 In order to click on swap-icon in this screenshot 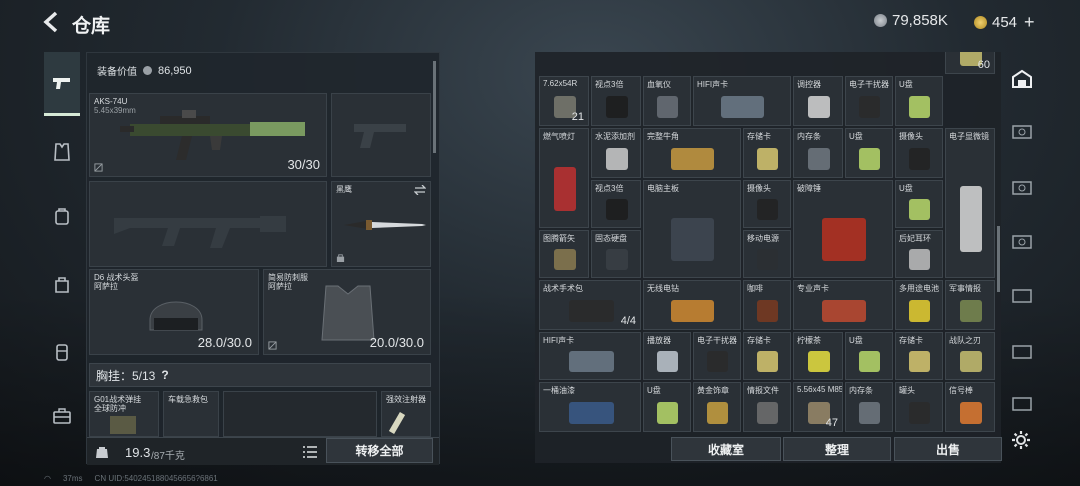, I will do `click(420, 190)`.